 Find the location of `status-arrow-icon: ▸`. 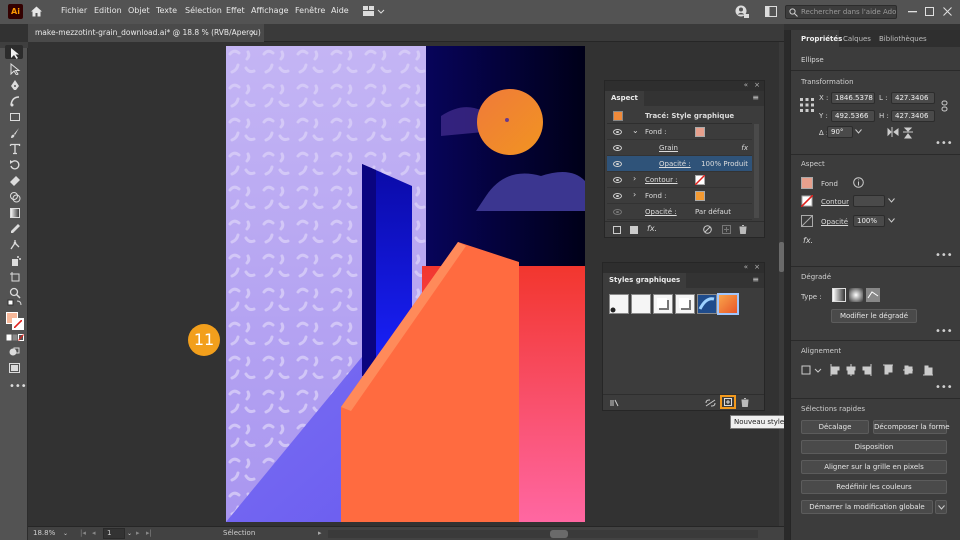

status-arrow-icon: ▸ is located at coordinates (320, 533).